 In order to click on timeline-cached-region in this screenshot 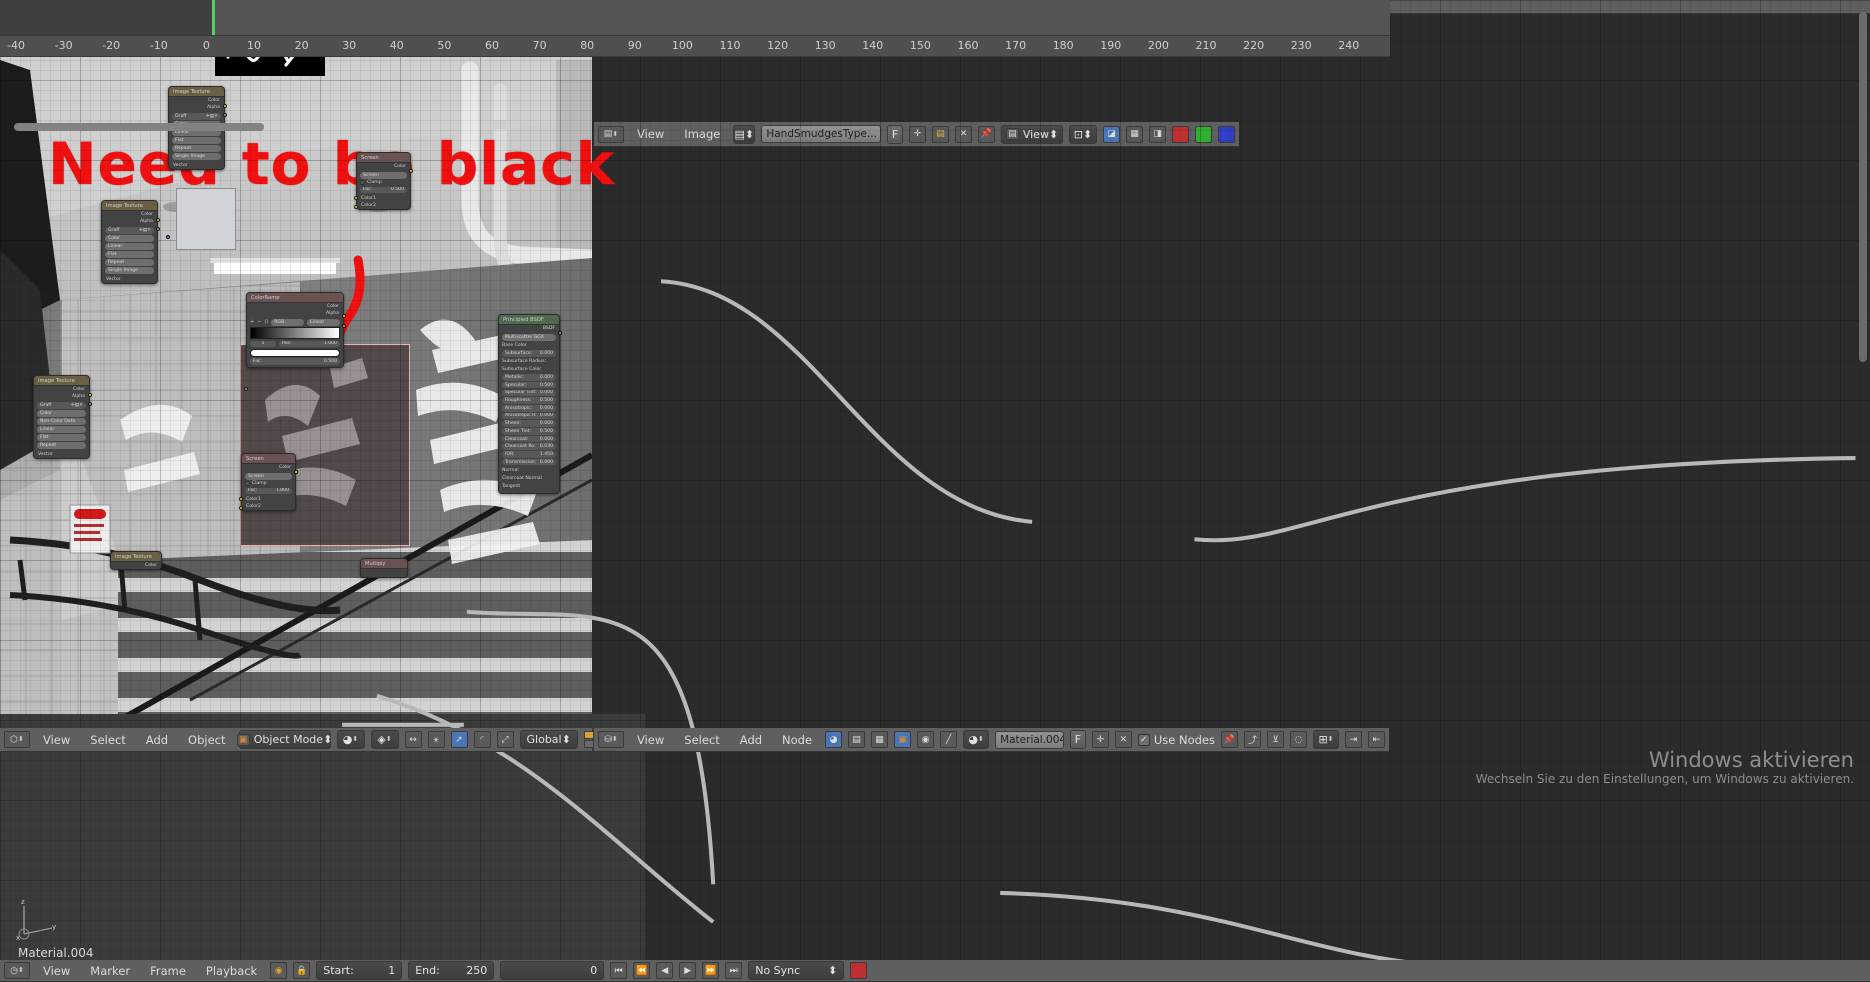, I will do `click(106, 17)`.